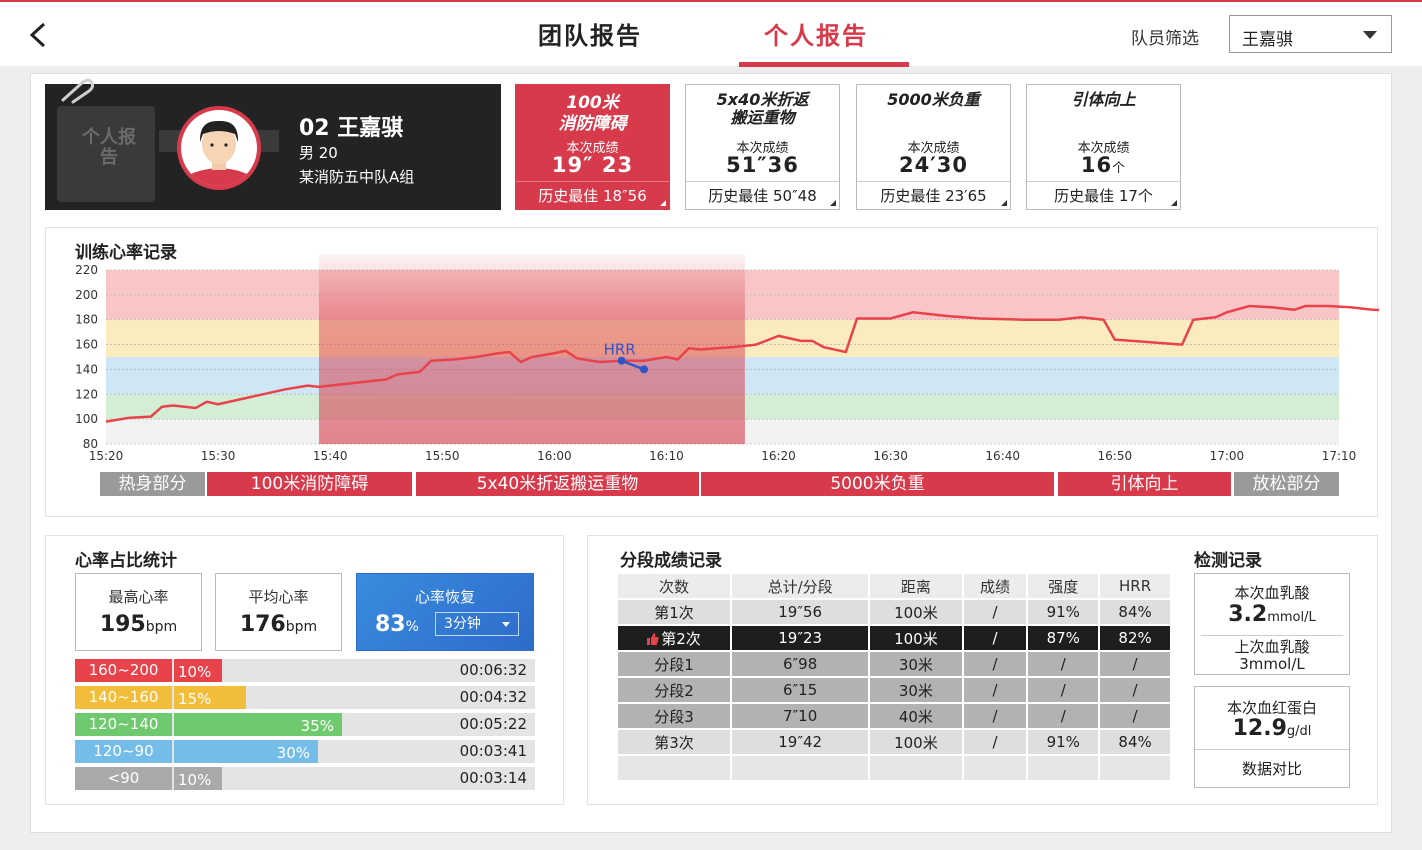 The image size is (1422, 850). I want to click on table-header-cell: 次数, so click(674, 586).